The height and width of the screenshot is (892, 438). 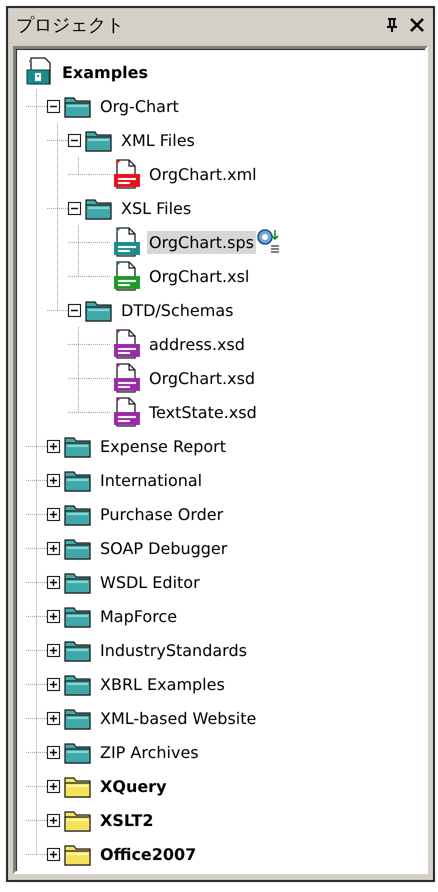 What do you see at coordinates (151, 480) in the screenshot?
I see `folder-item: International` at bounding box center [151, 480].